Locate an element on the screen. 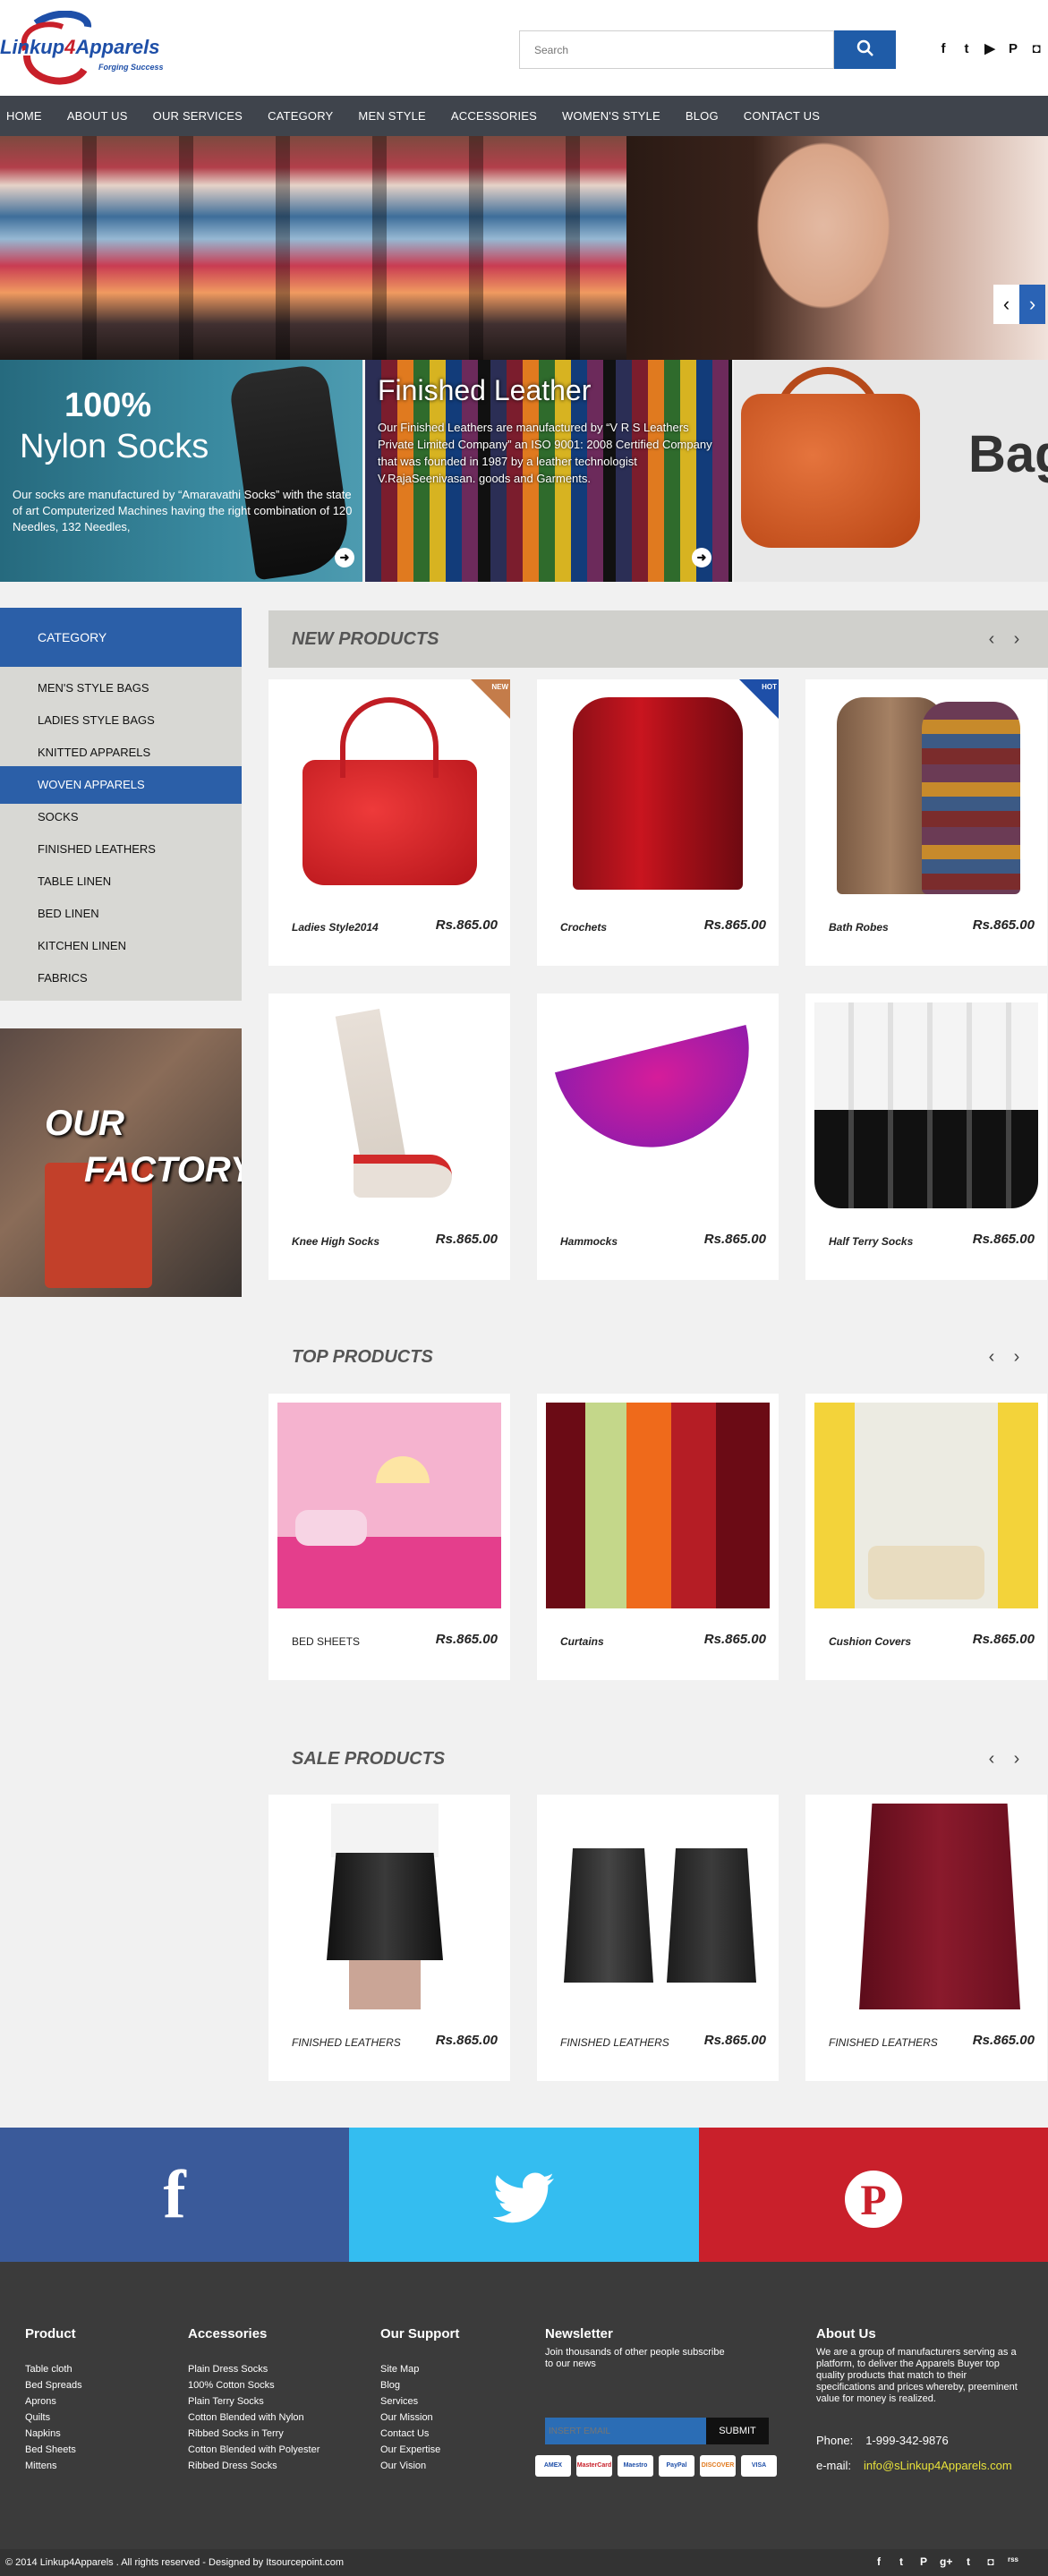 The height and width of the screenshot is (2576, 1048). footer-link: 100% Cotton Socks is located at coordinates (254, 2385).